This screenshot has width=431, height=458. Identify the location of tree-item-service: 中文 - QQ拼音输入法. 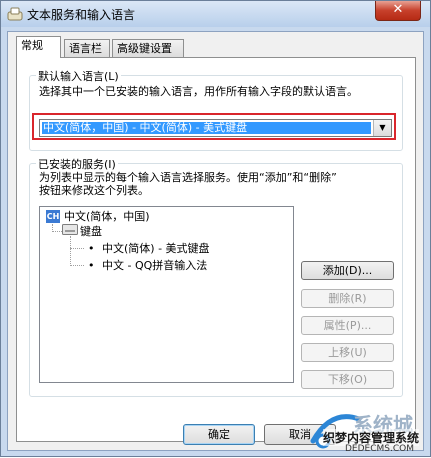
(154, 265).